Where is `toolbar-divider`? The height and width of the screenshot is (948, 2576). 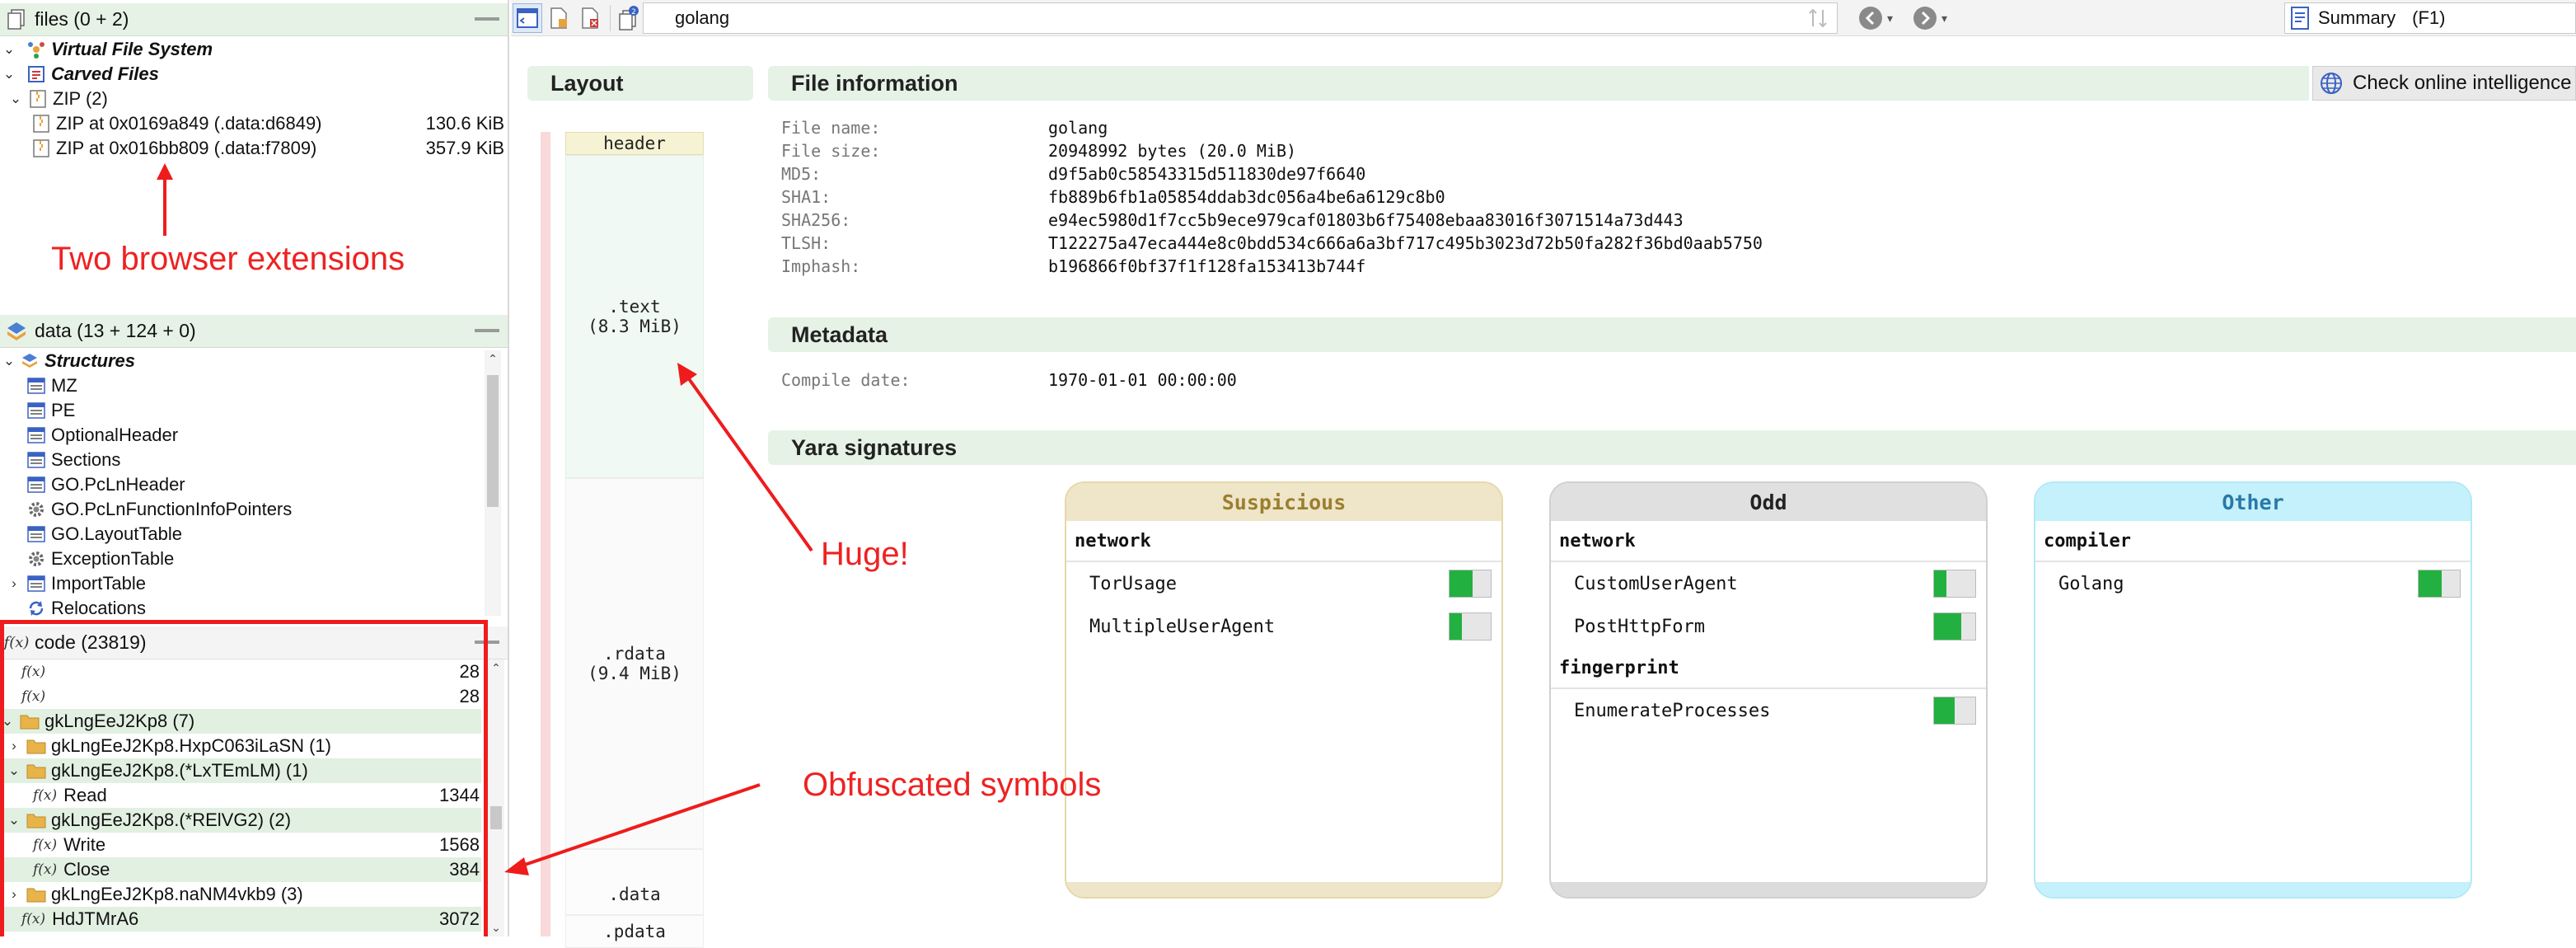 toolbar-divider is located at coordinates (610, 18).